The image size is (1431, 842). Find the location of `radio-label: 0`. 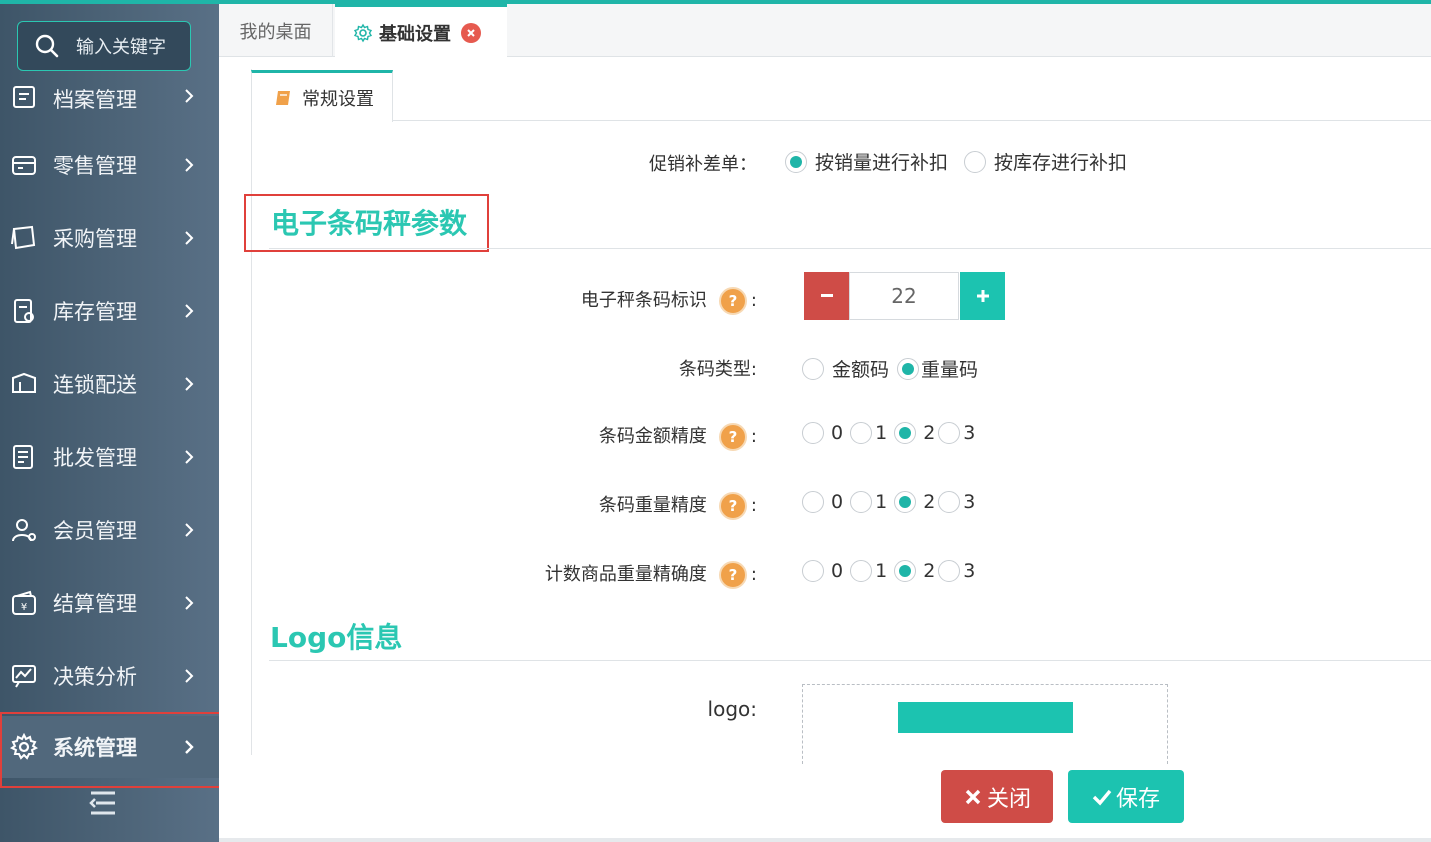

radio-label: 0 is located at coordinates (837, 433).